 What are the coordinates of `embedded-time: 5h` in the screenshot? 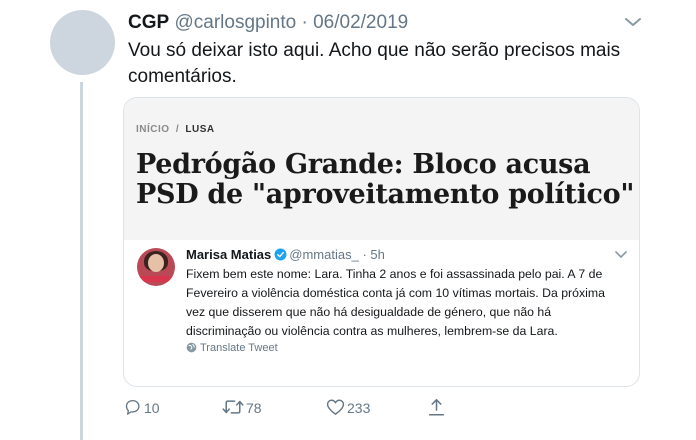 It's located at (377, 254).